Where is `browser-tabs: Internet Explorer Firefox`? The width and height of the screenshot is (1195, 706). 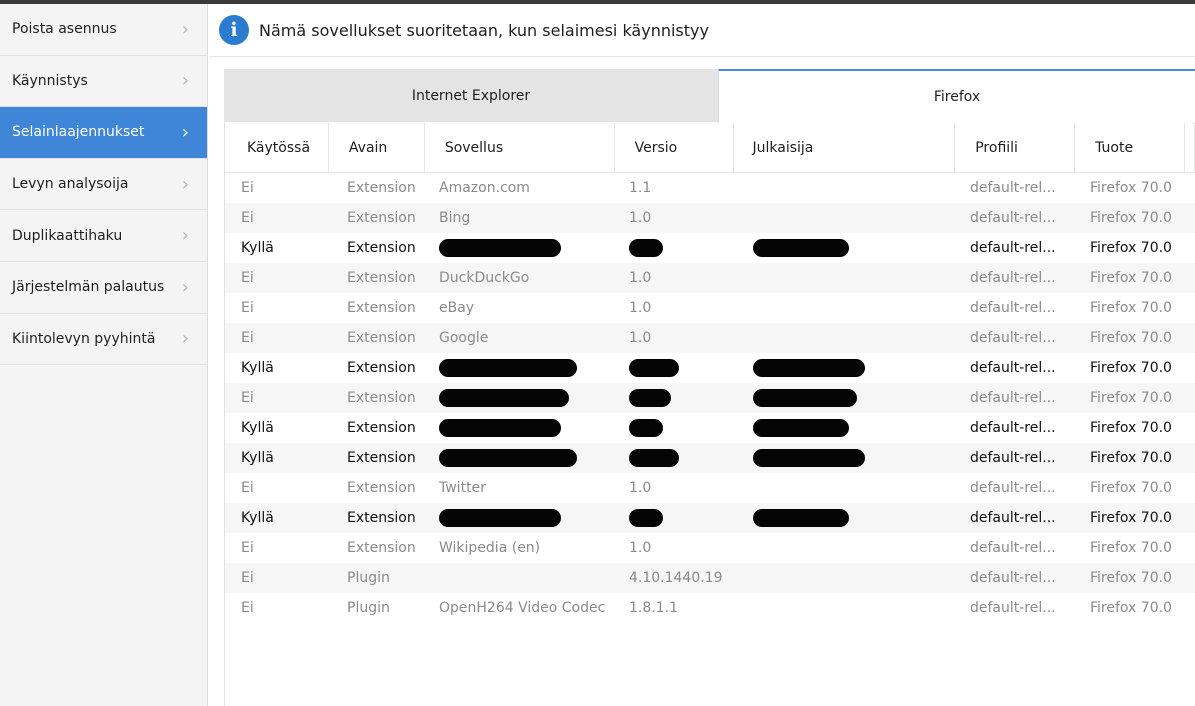
browser-tabs: Internet Explorer Firefox is located at coordinates (709, 95).